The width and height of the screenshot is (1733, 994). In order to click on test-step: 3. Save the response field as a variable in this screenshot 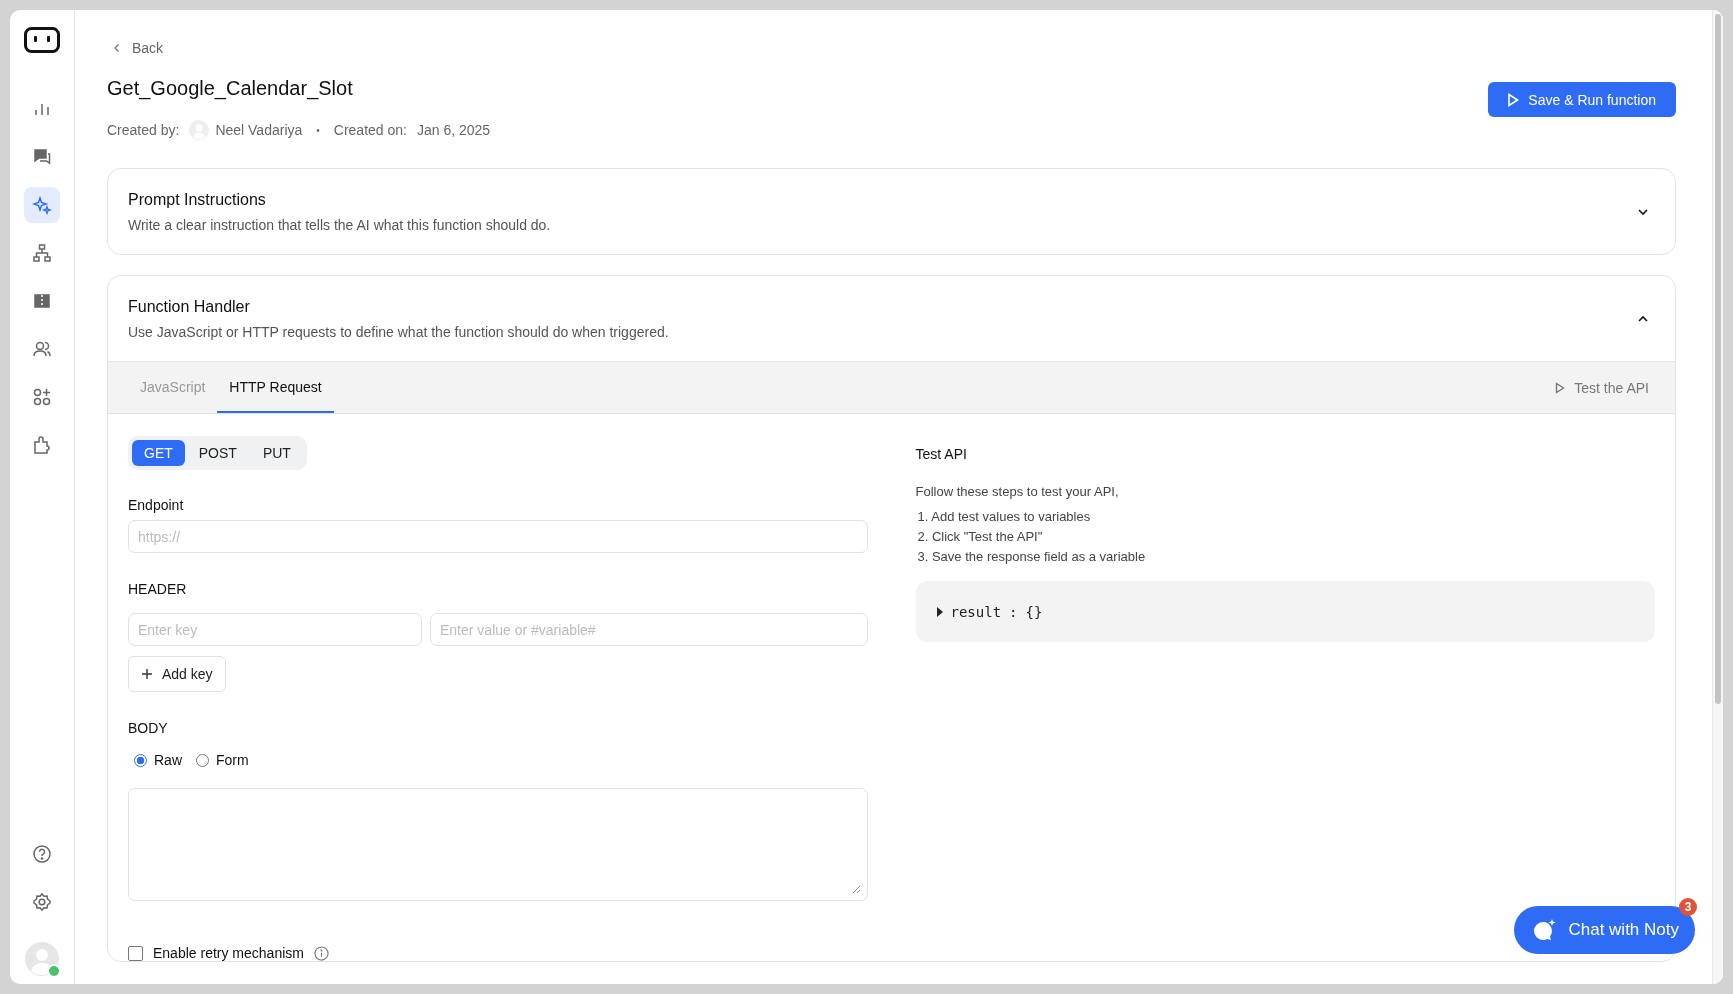, I will do `click(1031, 556)`.